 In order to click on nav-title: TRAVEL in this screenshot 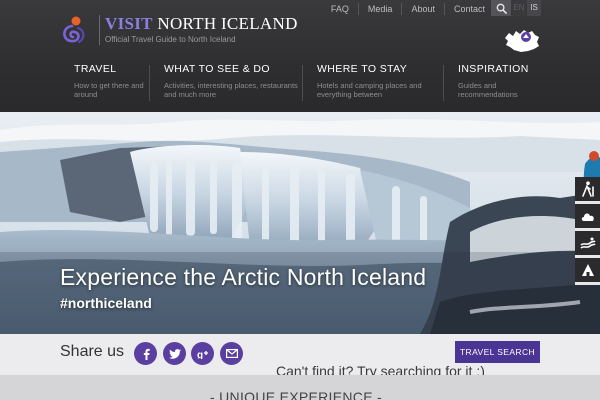, I will do `click(95, 69)`.